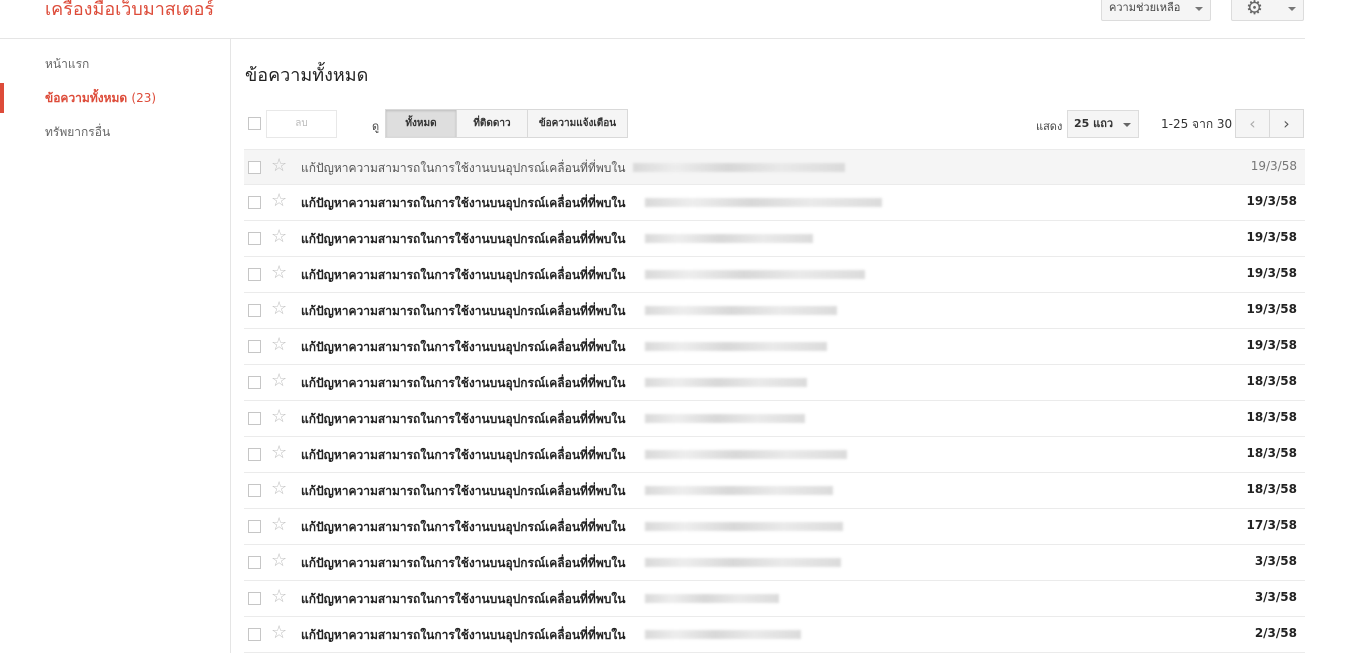  I want to click on settings-button: ⚙, so click(1267, 10).